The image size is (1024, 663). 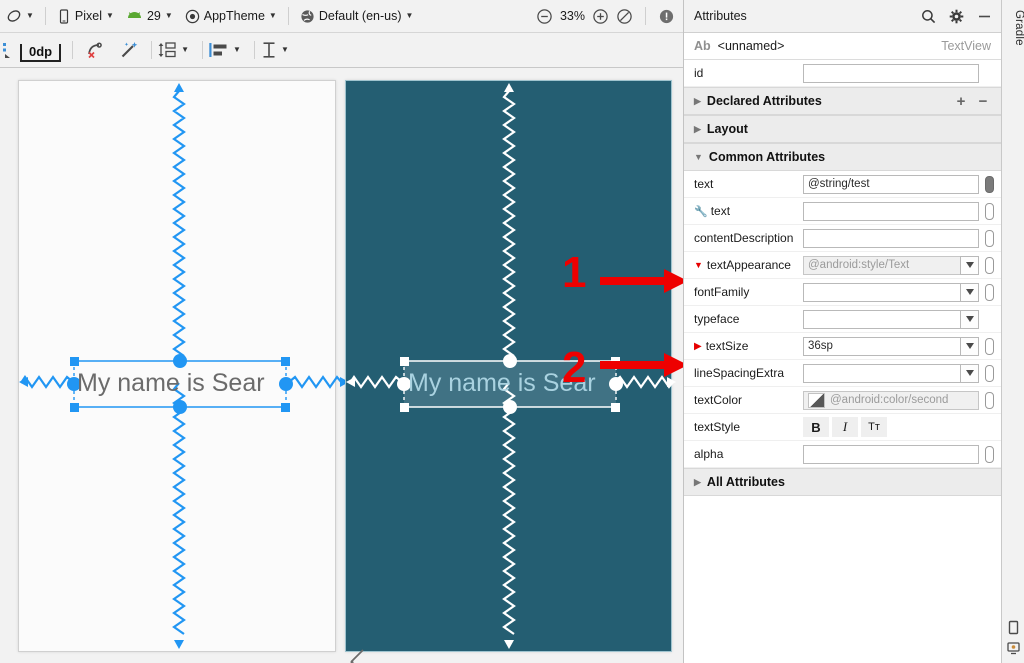 What do you see at coordinates (842, 129) in the screenshot?
I see `layout-section: ▶ Layout` at bounding box center [842, 129].